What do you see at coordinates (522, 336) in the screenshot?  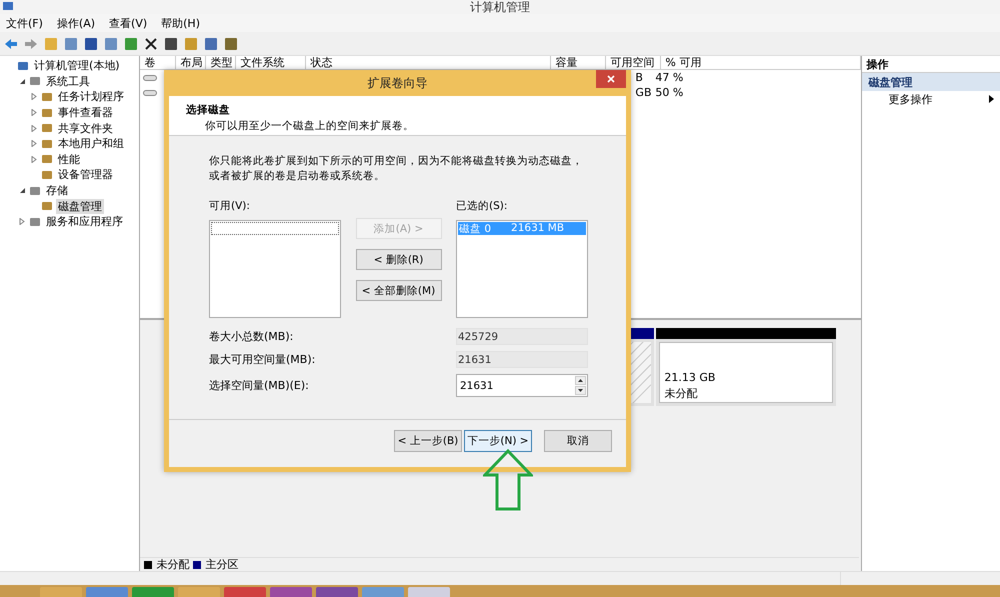 I see `readonly-field: 425729` at bounding box center [522, 336].